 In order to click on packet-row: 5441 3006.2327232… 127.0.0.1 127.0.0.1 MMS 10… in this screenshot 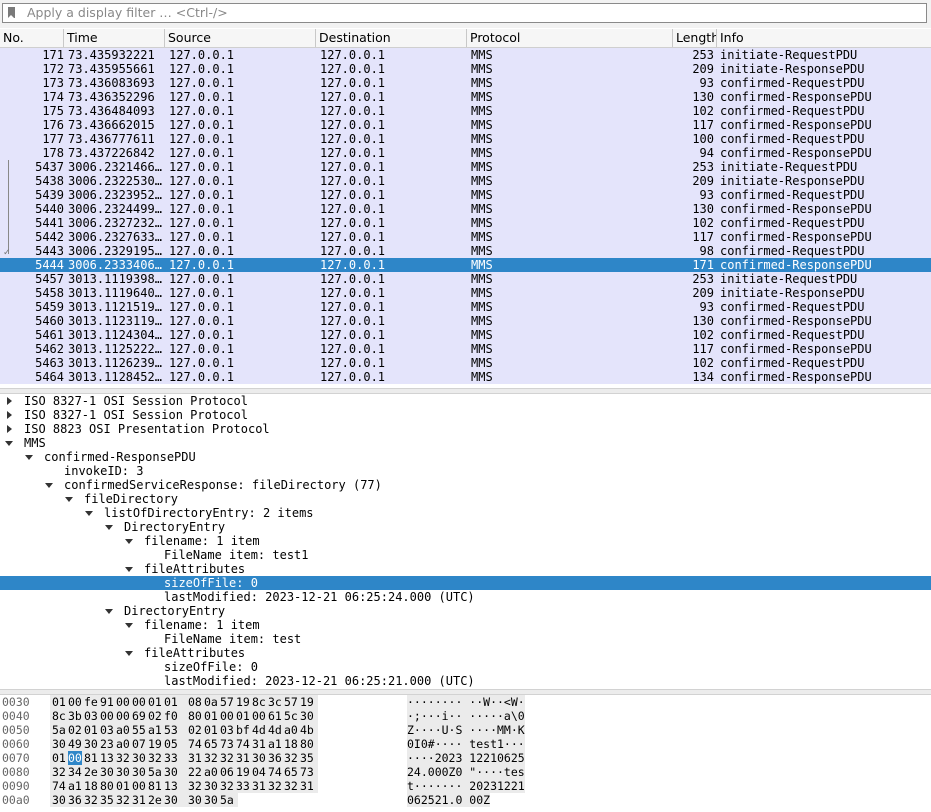, I will do `click(465, 223)`.